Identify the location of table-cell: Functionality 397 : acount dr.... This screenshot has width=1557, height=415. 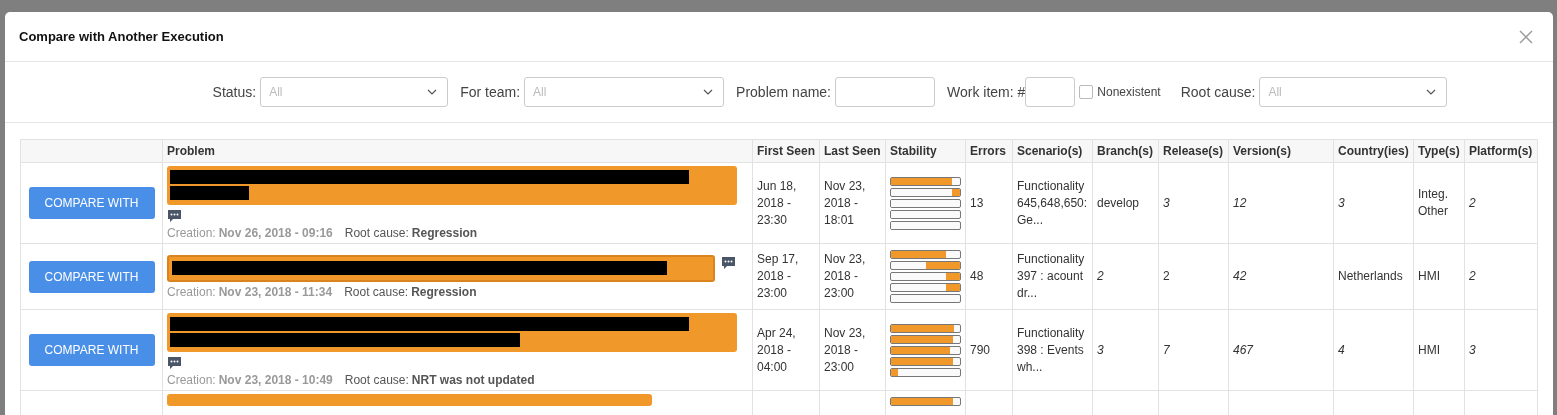
(1051, 276).